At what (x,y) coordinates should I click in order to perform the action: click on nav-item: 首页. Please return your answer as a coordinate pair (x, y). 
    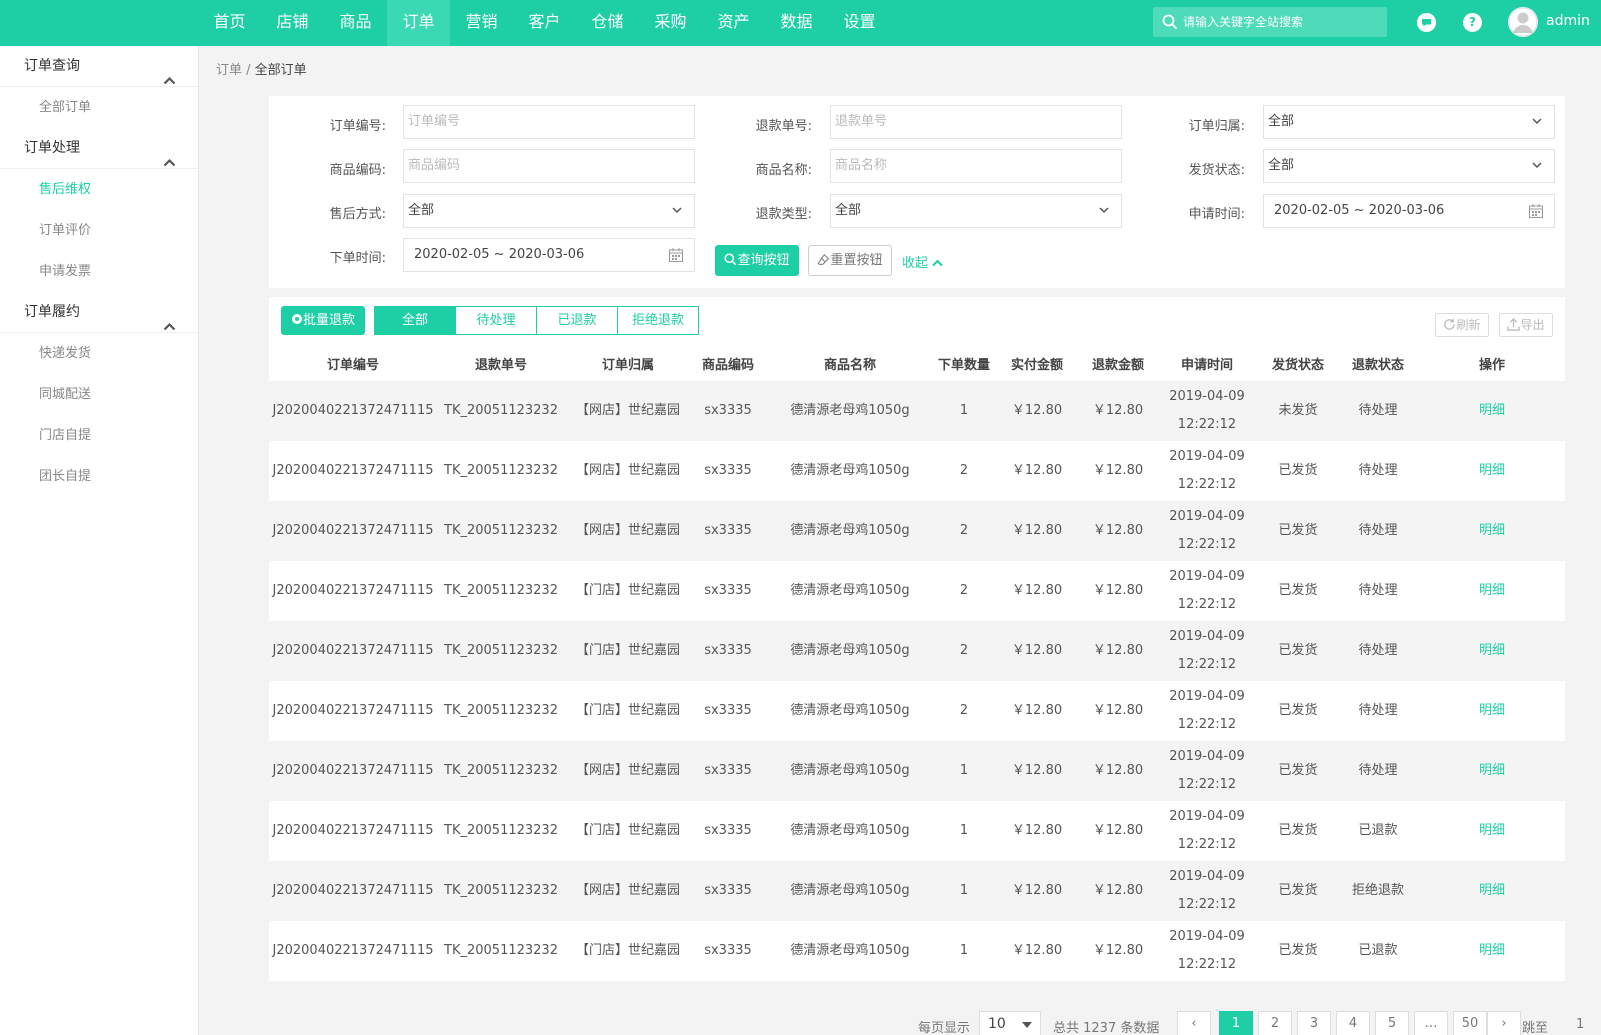
    Looking at the image, I should click on (229, 23).